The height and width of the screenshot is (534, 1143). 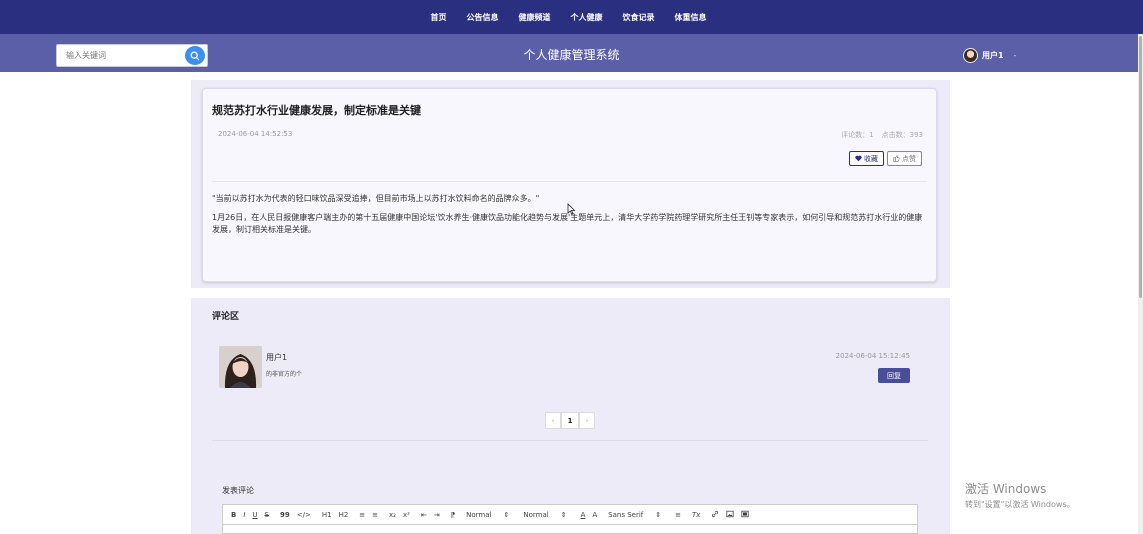 I want to click on nav-item-weight-info: 体重信息, so click(x=691, y=17).